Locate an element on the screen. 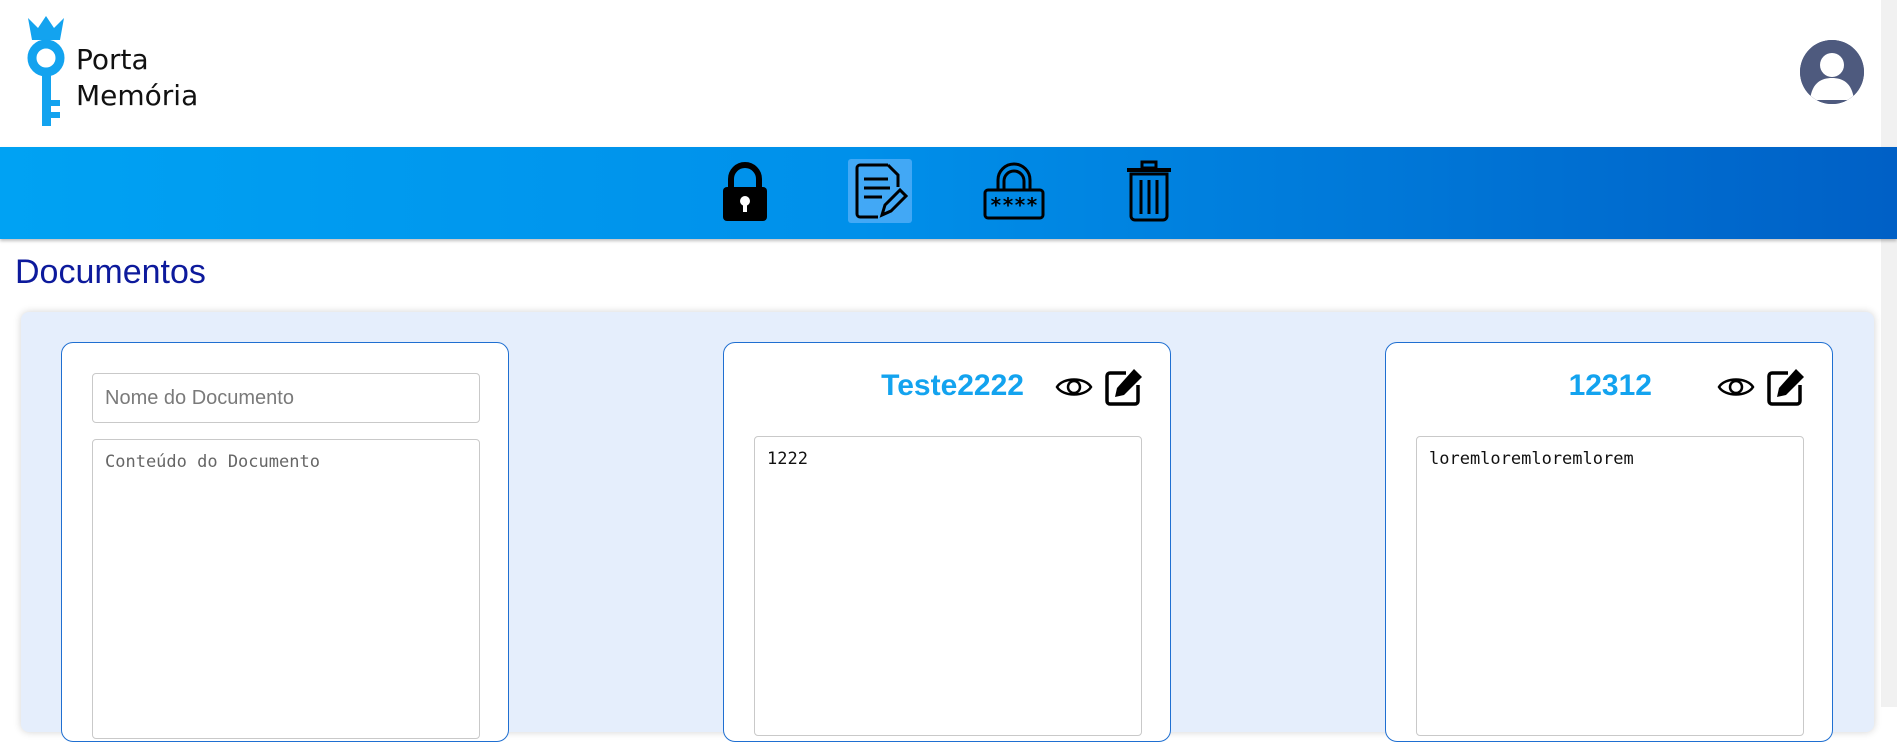  trash-icon is located at coordinates (1149, 191).